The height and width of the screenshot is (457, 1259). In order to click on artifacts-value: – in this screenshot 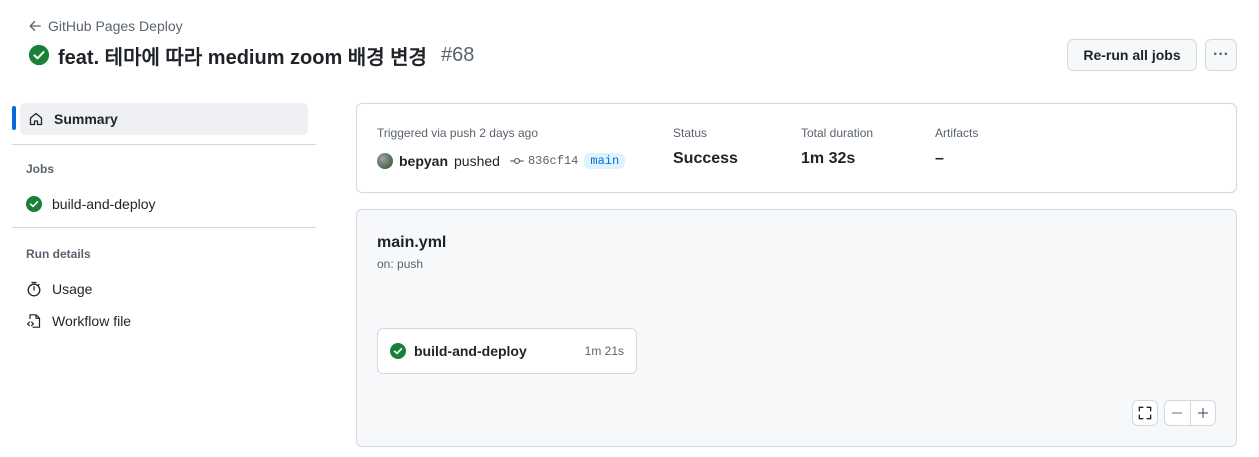, I will do `click(939, 158)`.